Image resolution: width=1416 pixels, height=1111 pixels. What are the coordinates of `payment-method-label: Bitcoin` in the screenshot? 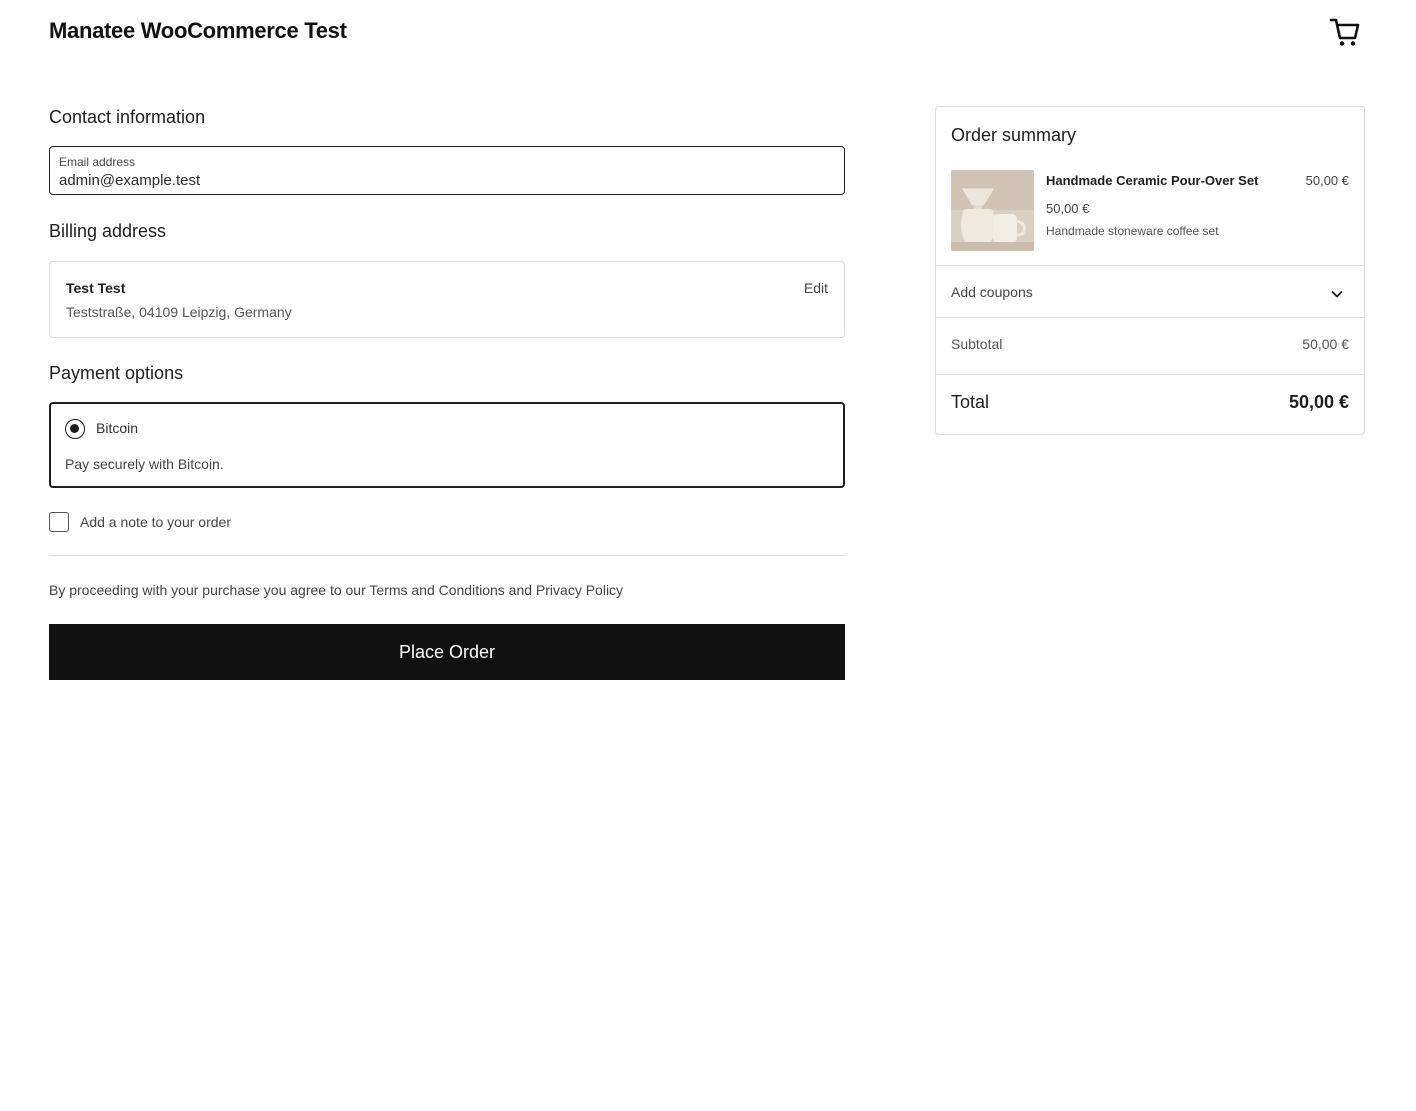 It's located at (117, 428).